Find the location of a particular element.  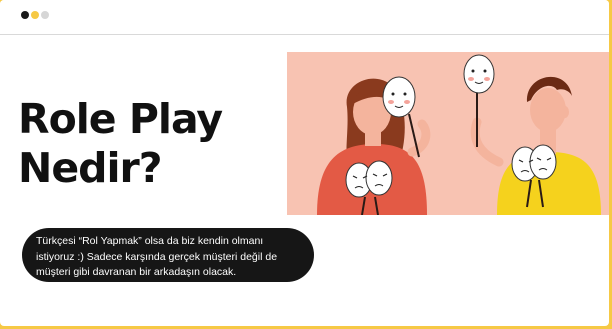

title-line-1: Role Play is located at coordinates (120, 119).